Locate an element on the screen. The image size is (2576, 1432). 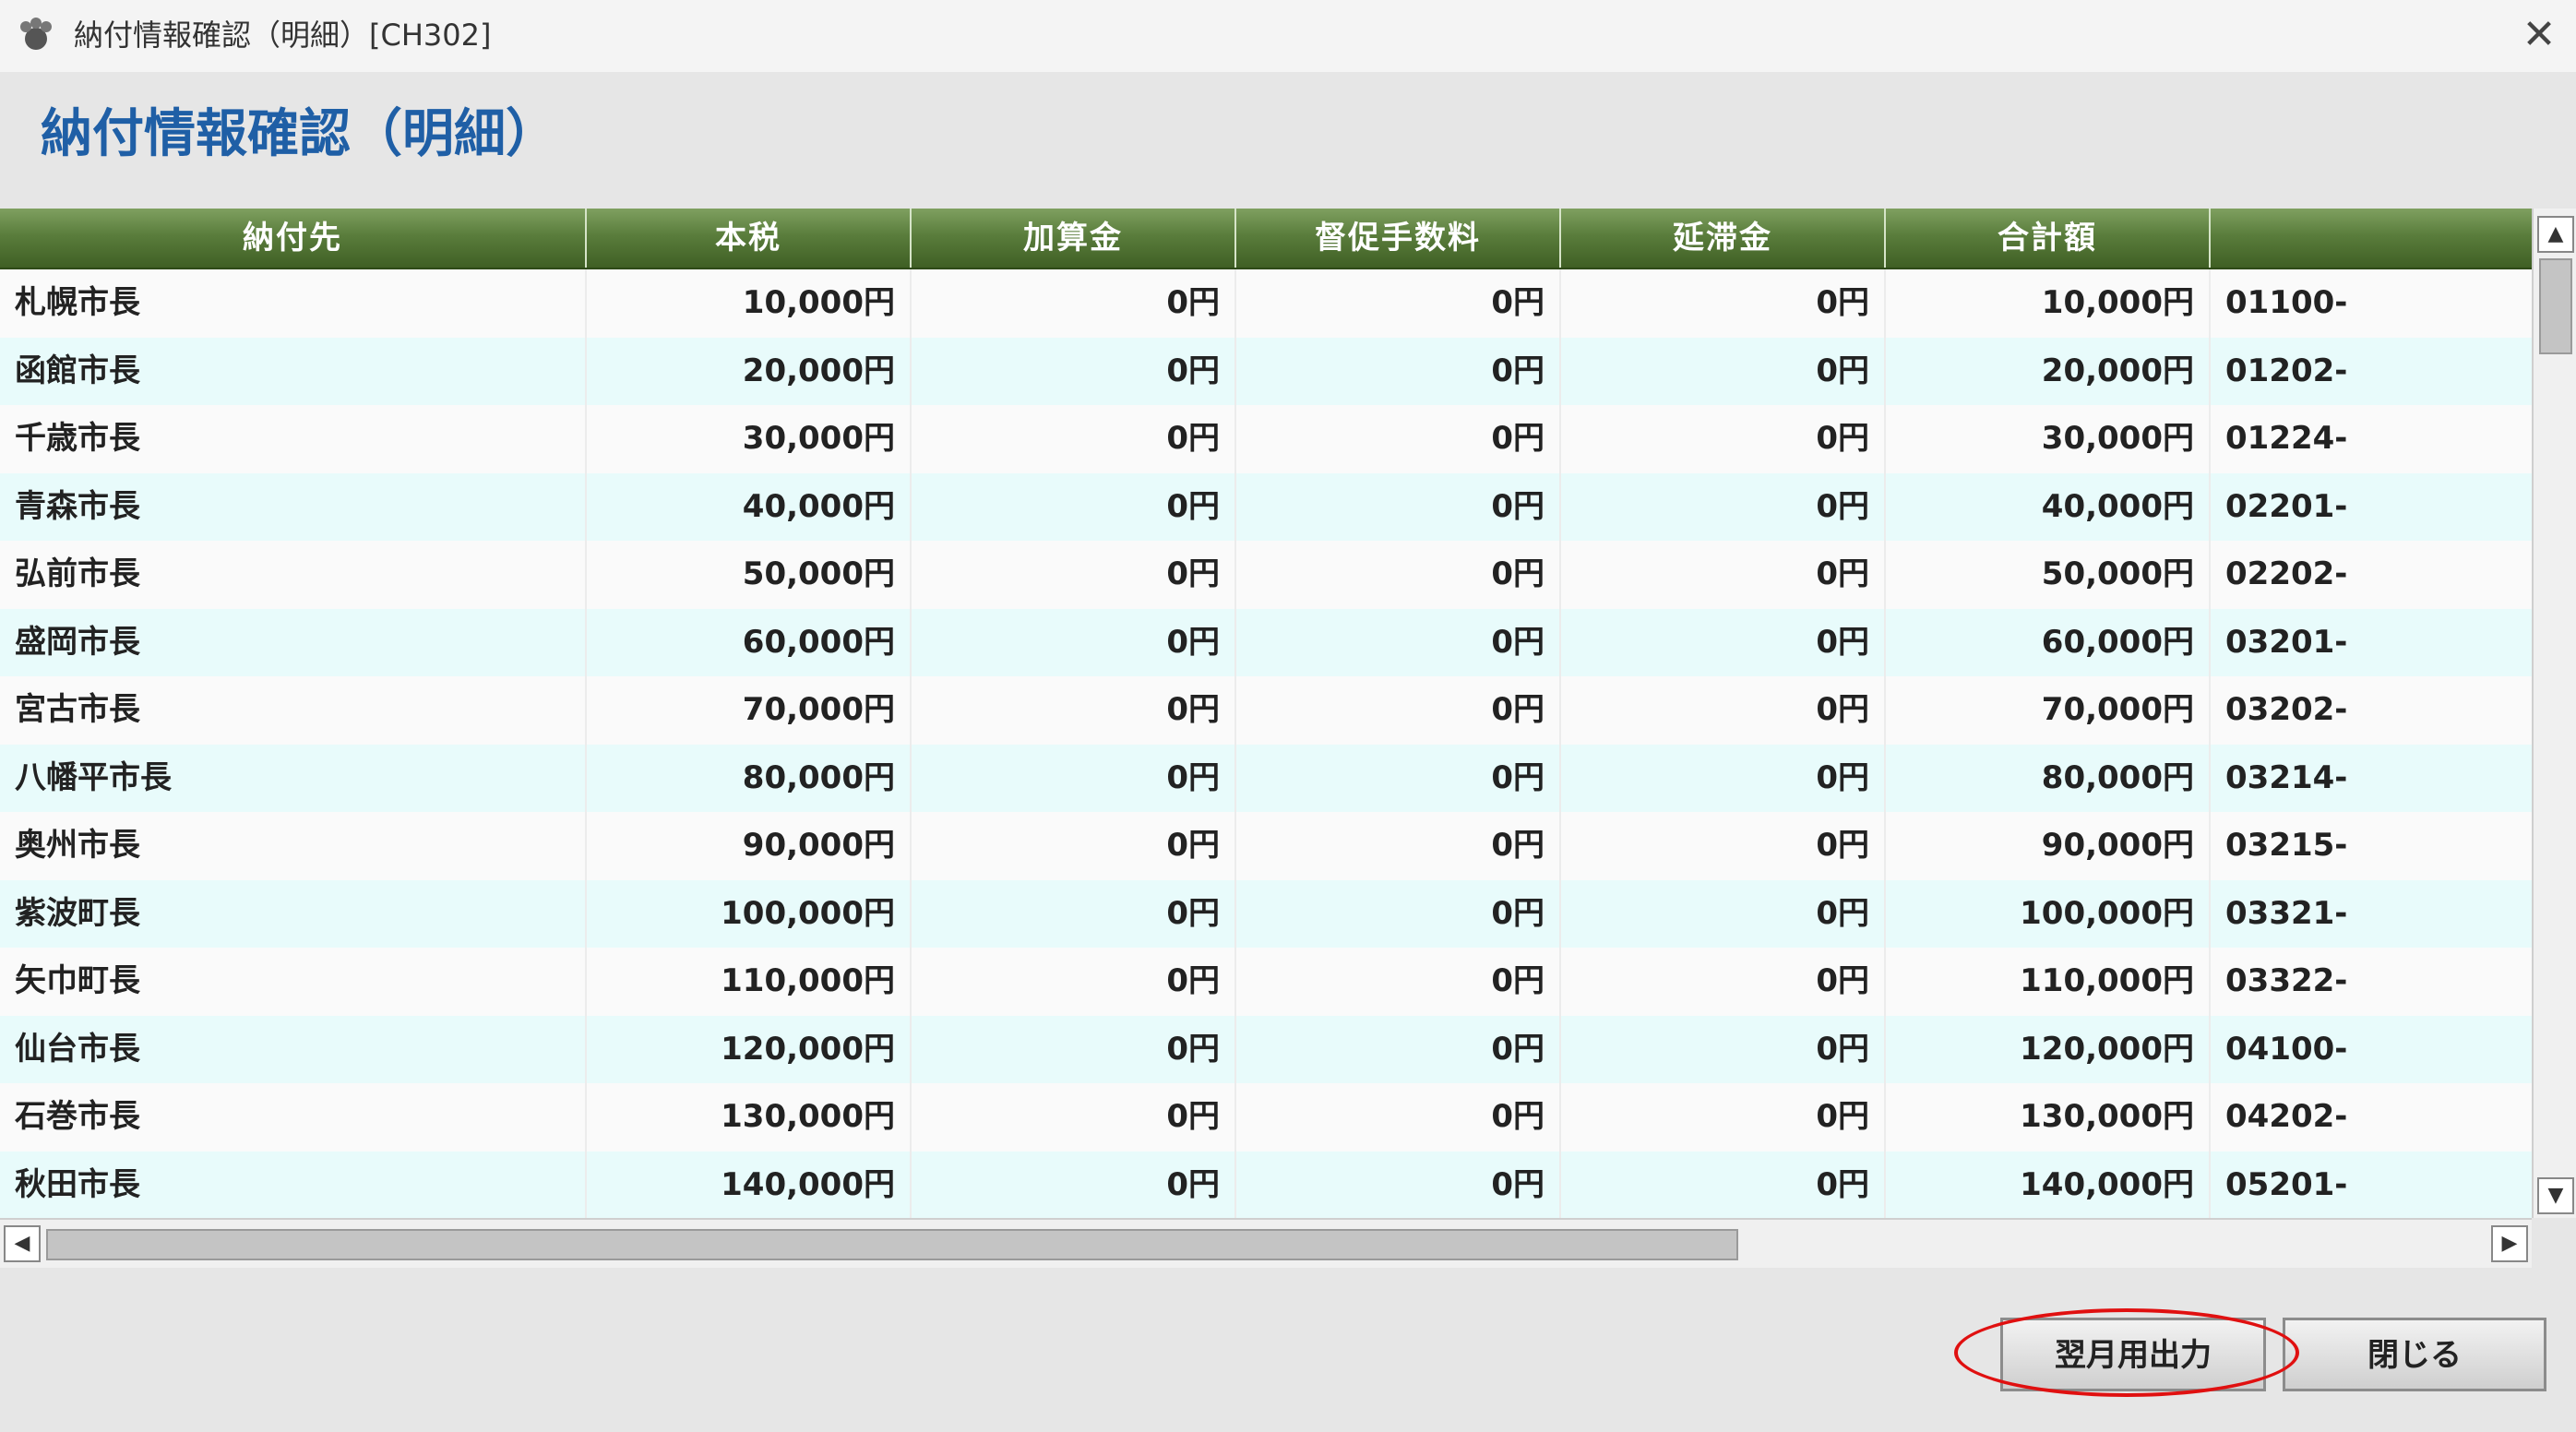
cell-code: 03214- is located at coordinates (2287, 777).